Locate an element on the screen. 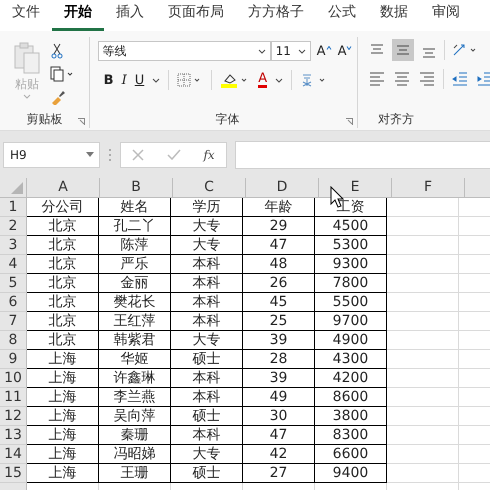  row-header: 15 is located at coordinates (13, 473).